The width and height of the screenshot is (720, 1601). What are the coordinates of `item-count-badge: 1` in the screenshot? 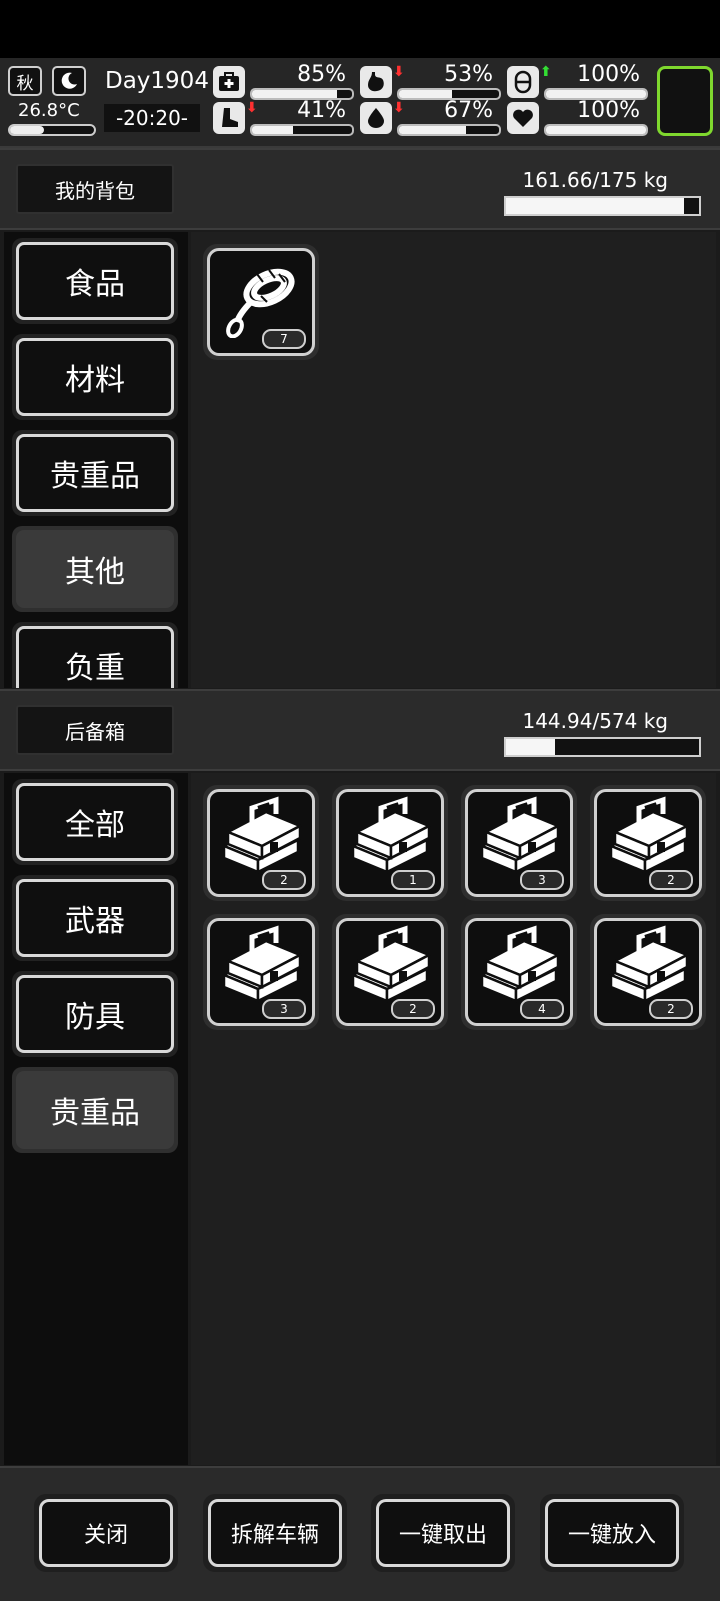 It's located at (413, 880).